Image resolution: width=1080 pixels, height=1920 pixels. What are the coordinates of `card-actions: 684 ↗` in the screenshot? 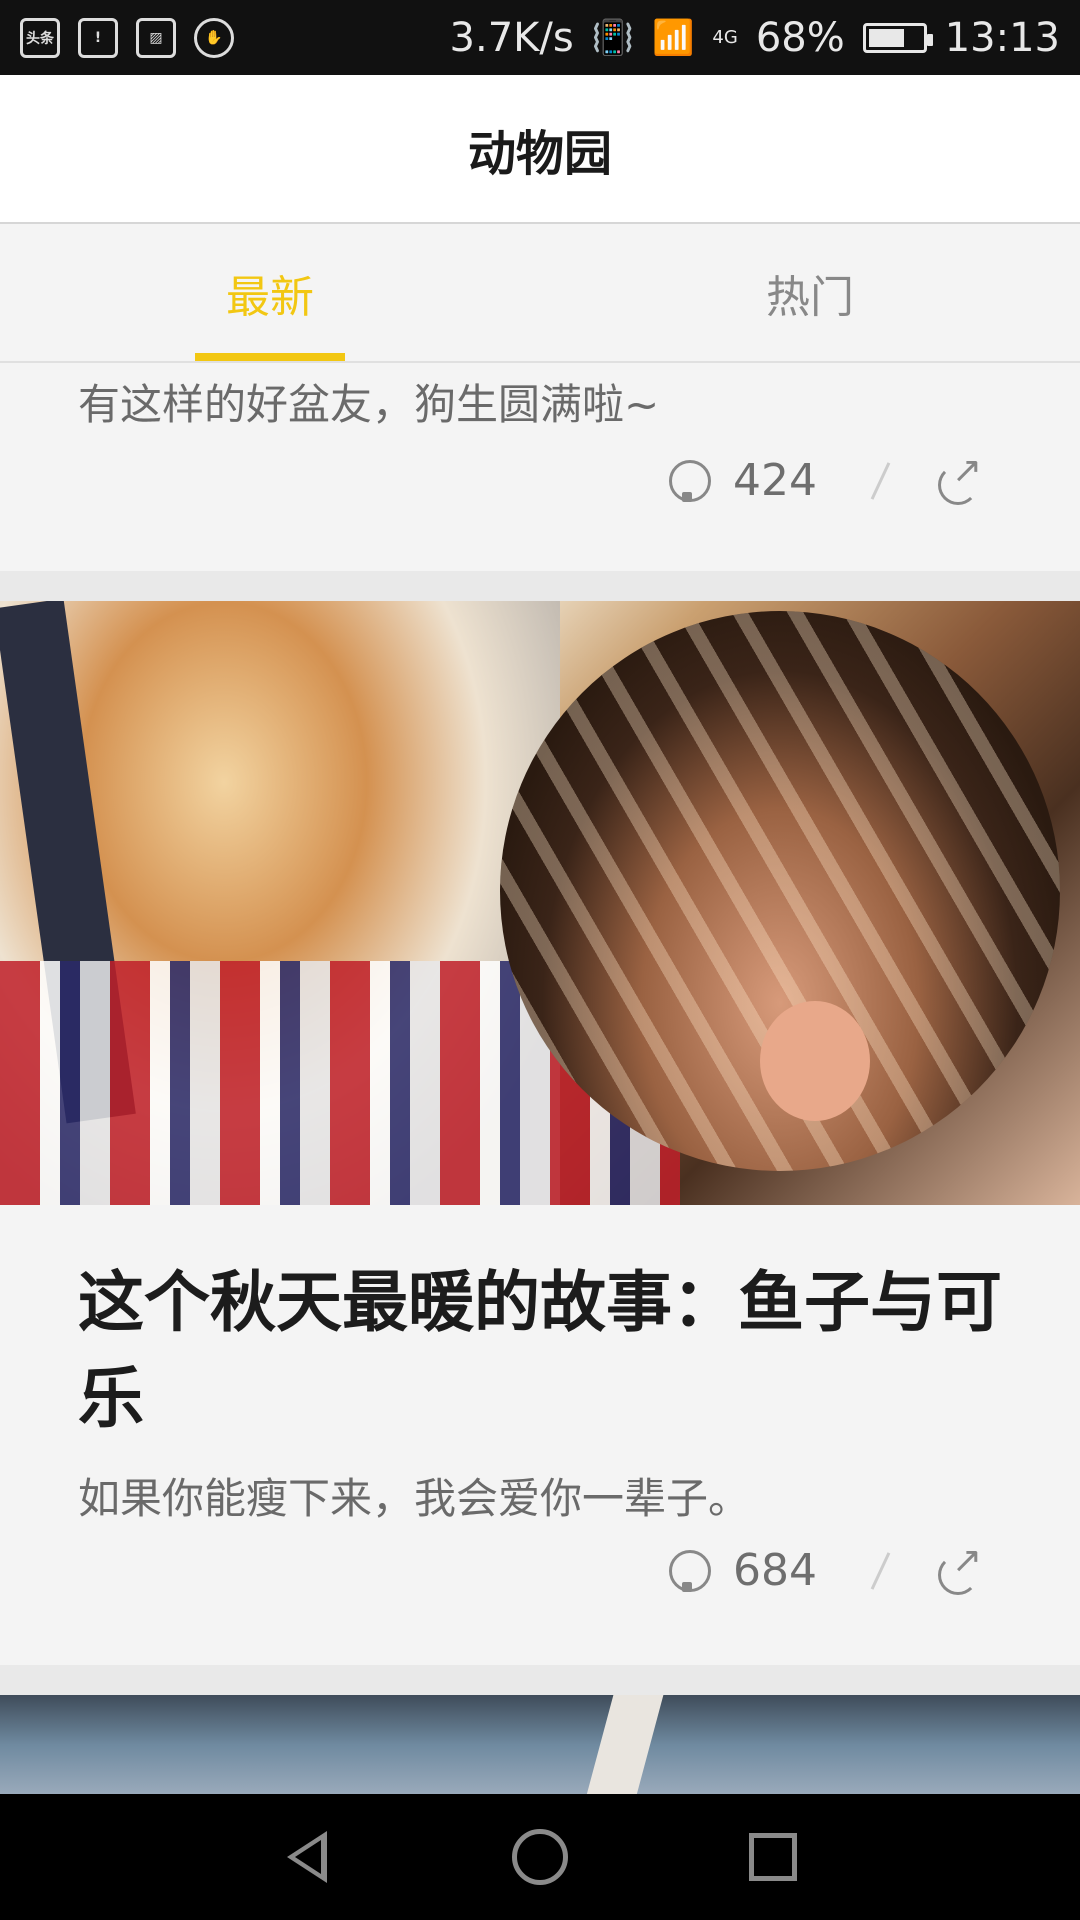 It's located at (825, 1569).